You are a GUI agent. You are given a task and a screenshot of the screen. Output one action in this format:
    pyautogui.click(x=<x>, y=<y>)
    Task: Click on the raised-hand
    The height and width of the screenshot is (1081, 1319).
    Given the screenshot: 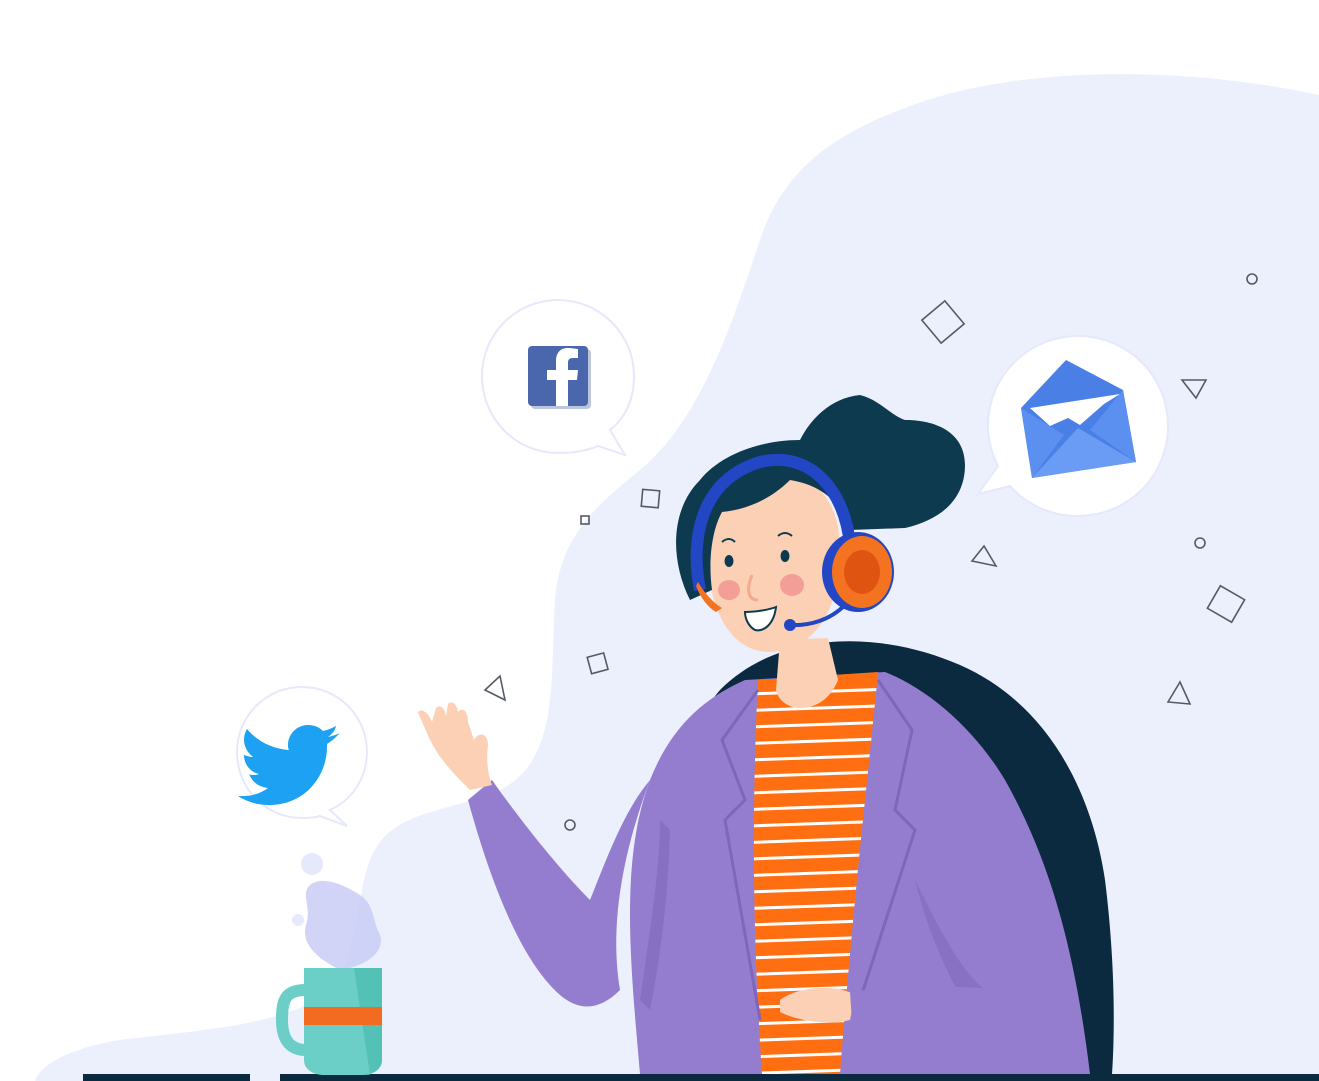 What is the action you would take?
    pyautogui.click(x=455, y=746)
    